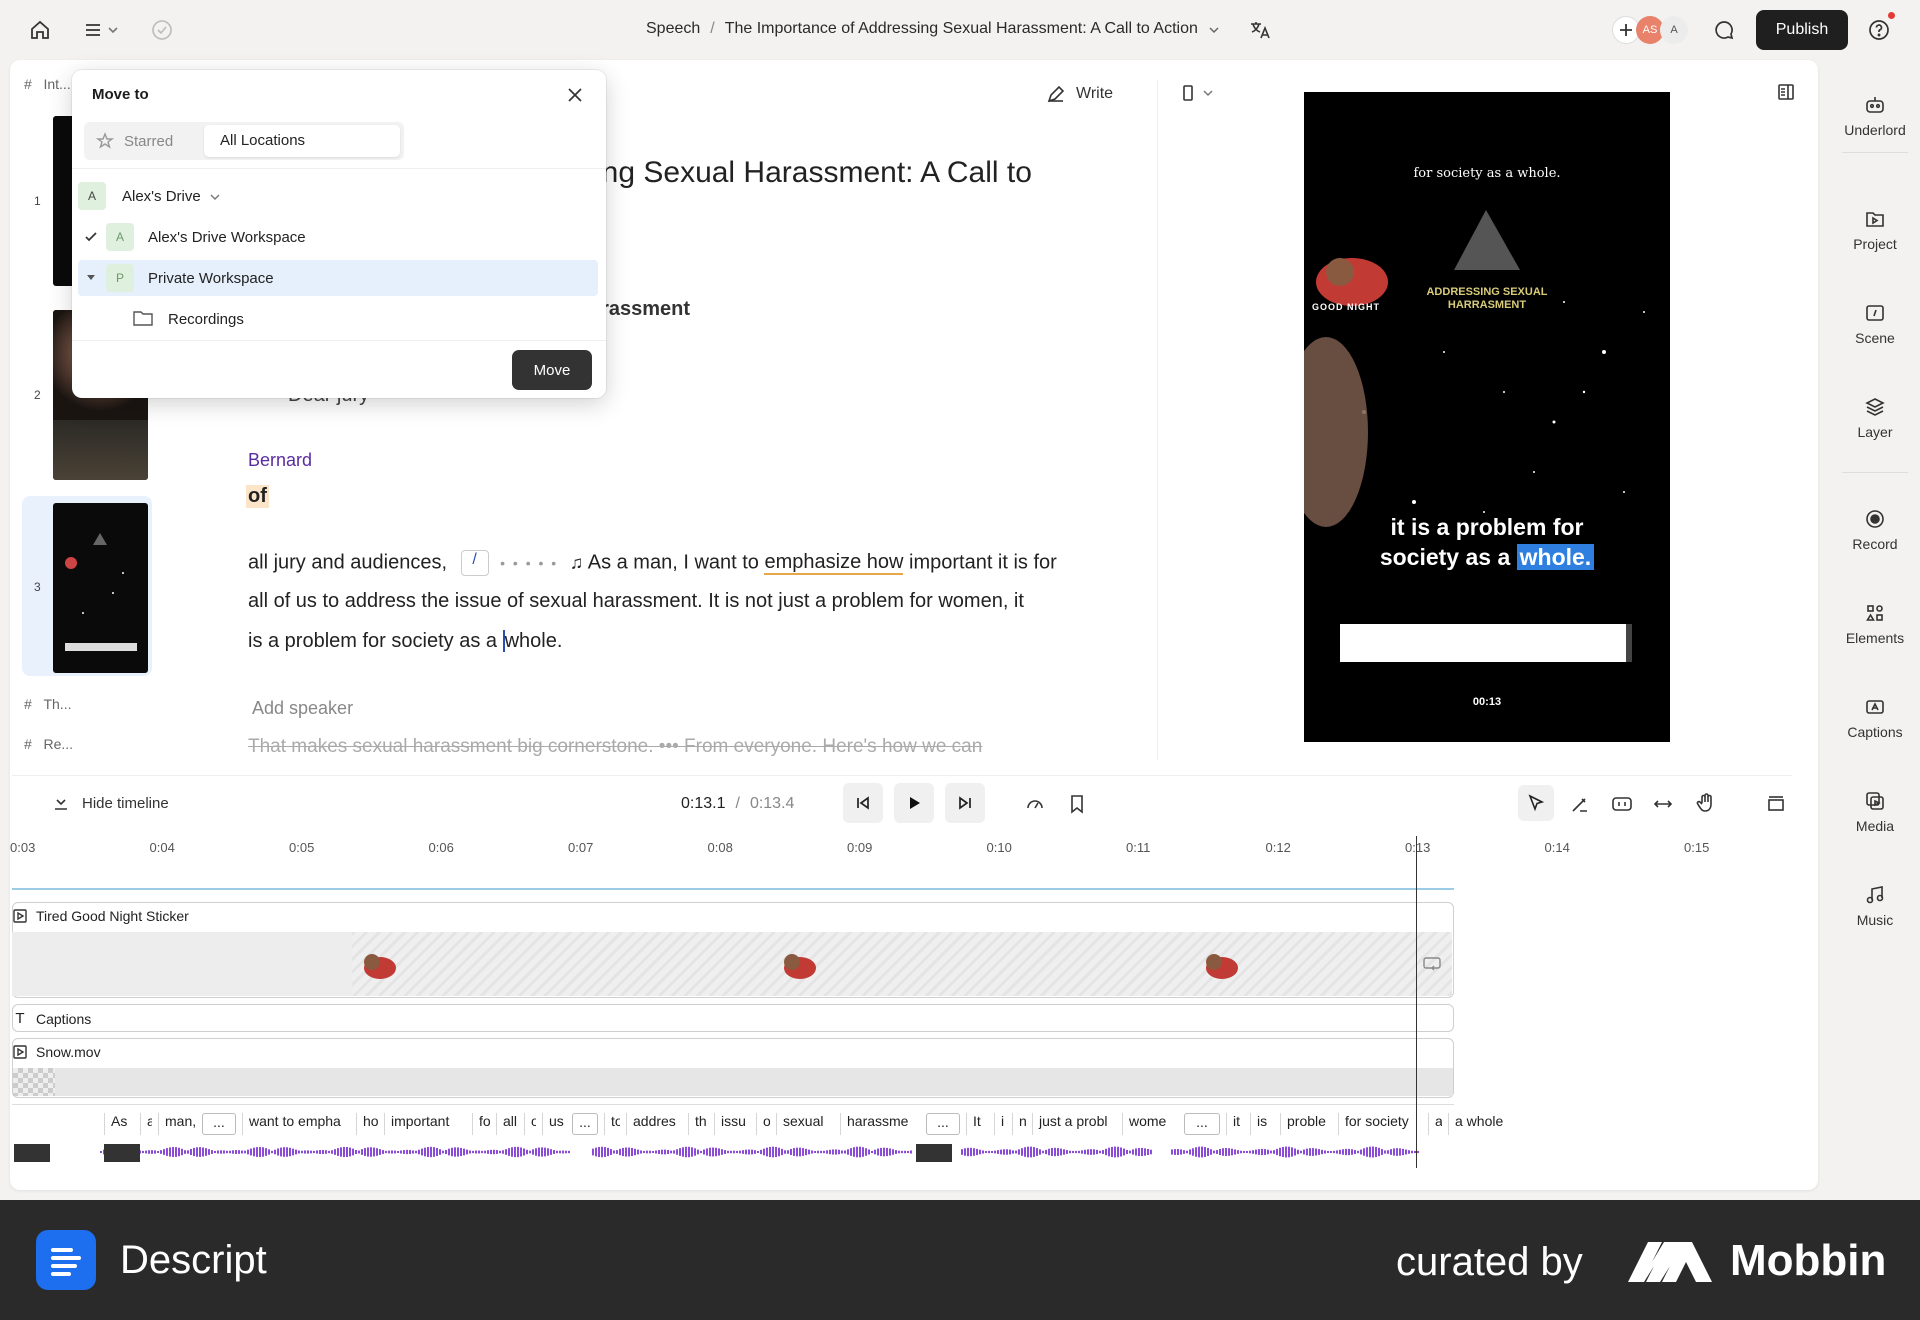  I want to click on transcript-word: addres, so click(654, 1124).